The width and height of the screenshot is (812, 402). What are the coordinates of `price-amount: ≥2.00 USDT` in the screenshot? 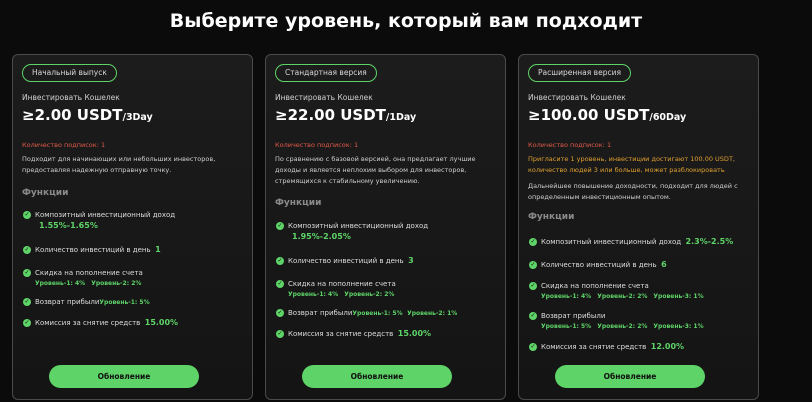 It's located at (72, 115).